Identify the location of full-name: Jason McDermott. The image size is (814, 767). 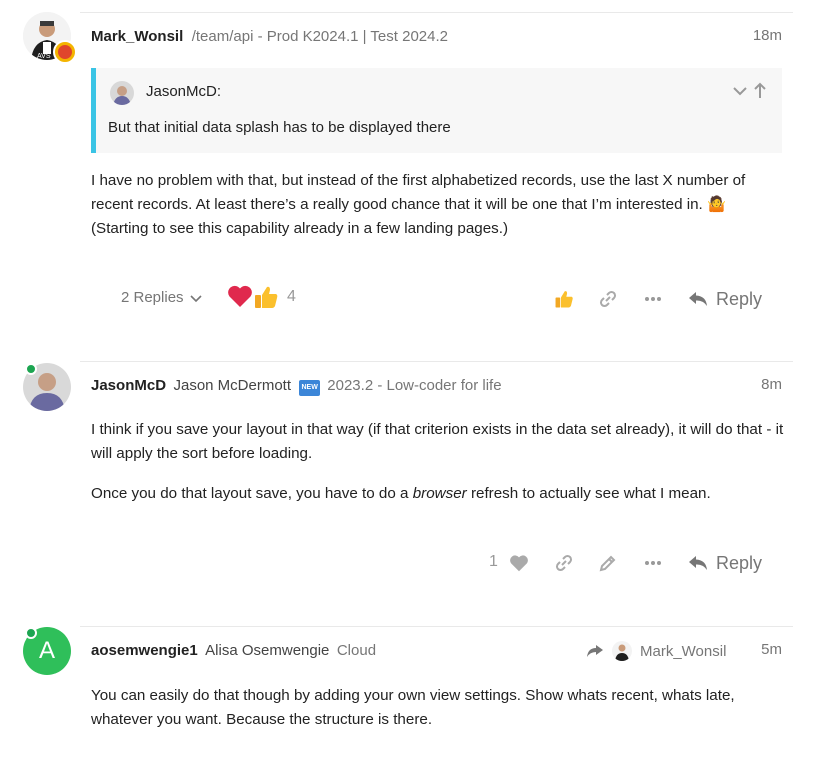
(232, 385).